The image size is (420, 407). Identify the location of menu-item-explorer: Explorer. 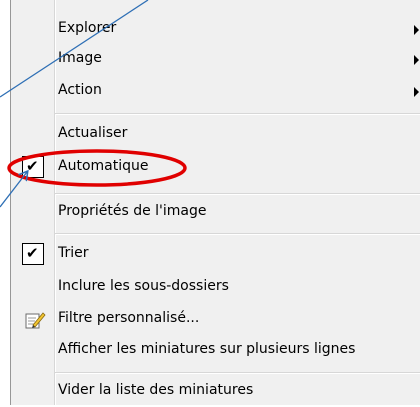
(215, 30).